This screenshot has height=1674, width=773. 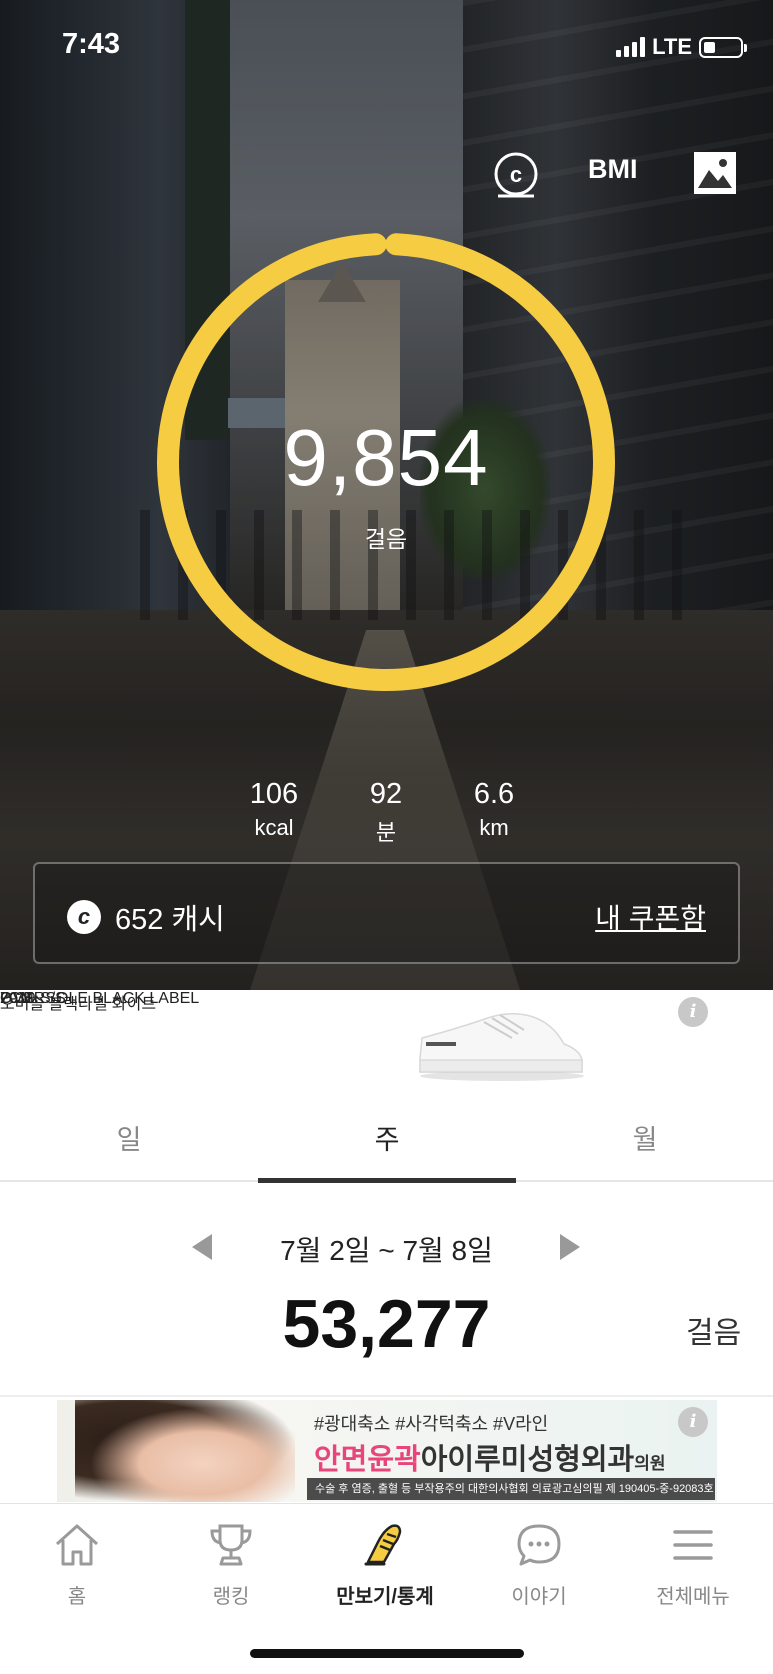 I want to click on status-time: 7:43, so click(x=91, y=44).